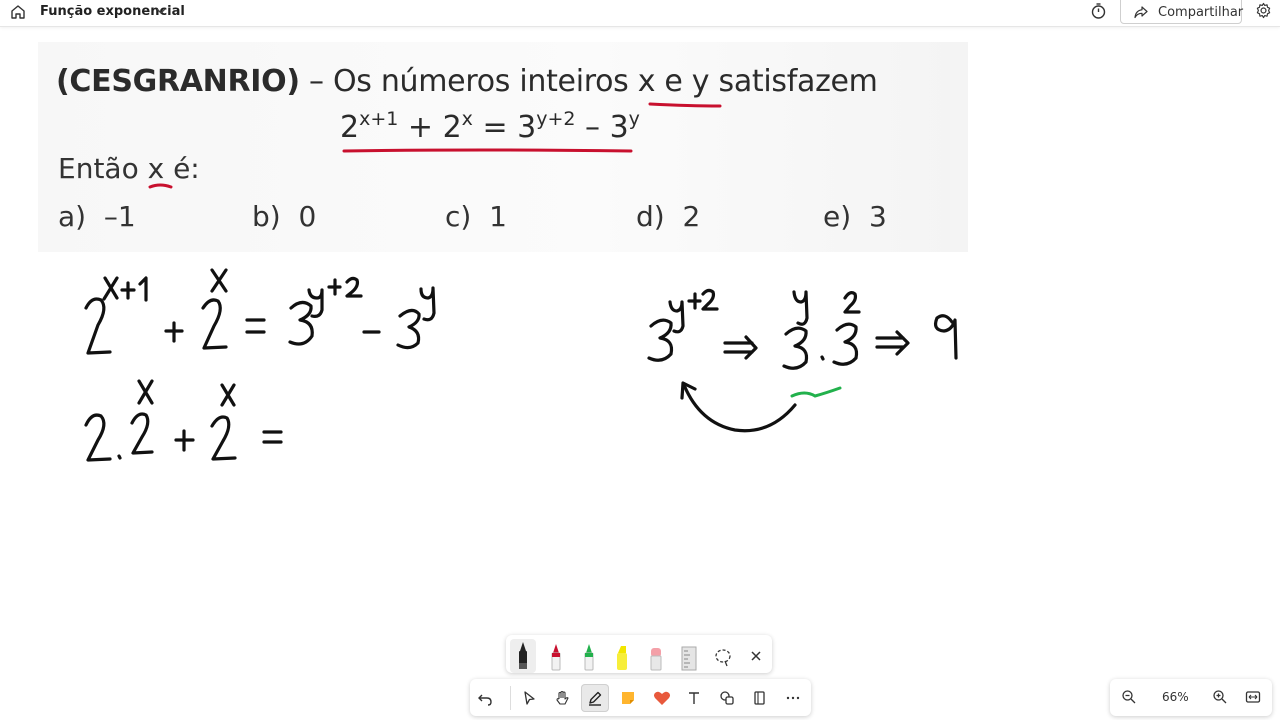  I want to click on toolbar-divider, so click(510, 698).